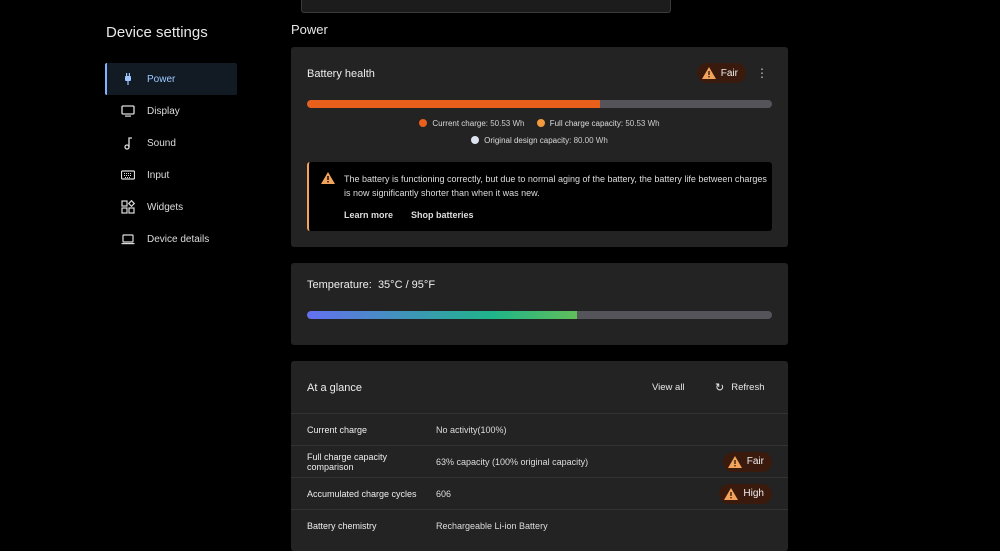 Image resolution: width=1000 pixels, height=551 pixels. I want to click on card-title: Battery health, so click(341, 74).